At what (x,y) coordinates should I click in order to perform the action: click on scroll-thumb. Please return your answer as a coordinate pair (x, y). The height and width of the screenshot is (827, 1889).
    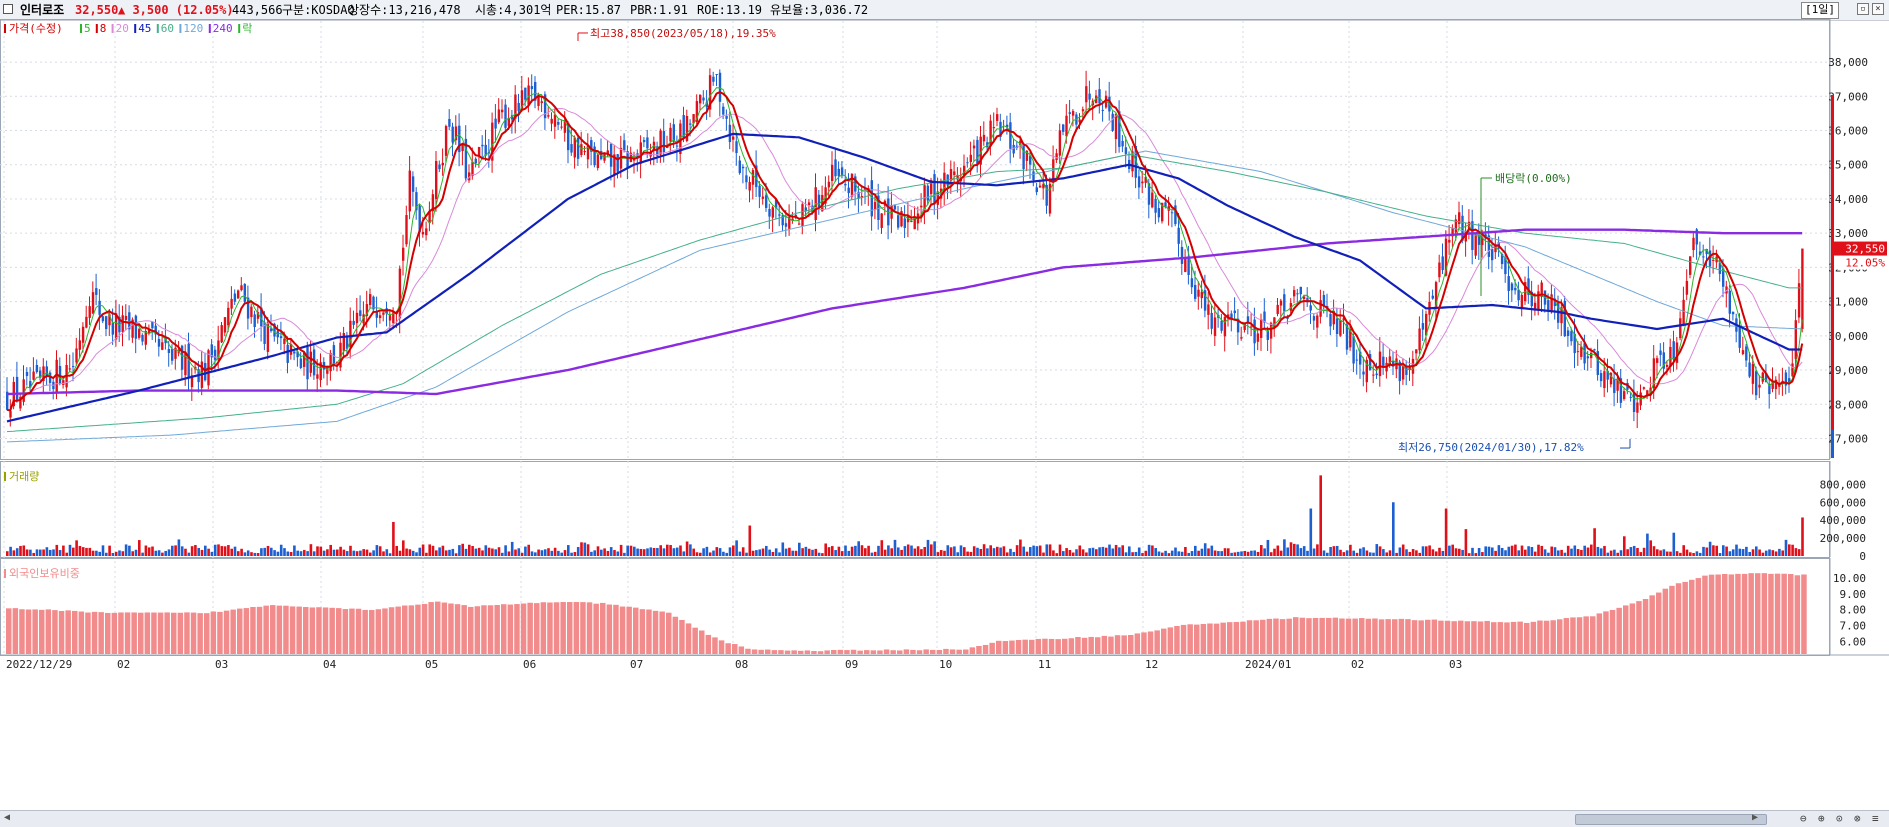
    Looking at the image, I should click on (1671, 819).